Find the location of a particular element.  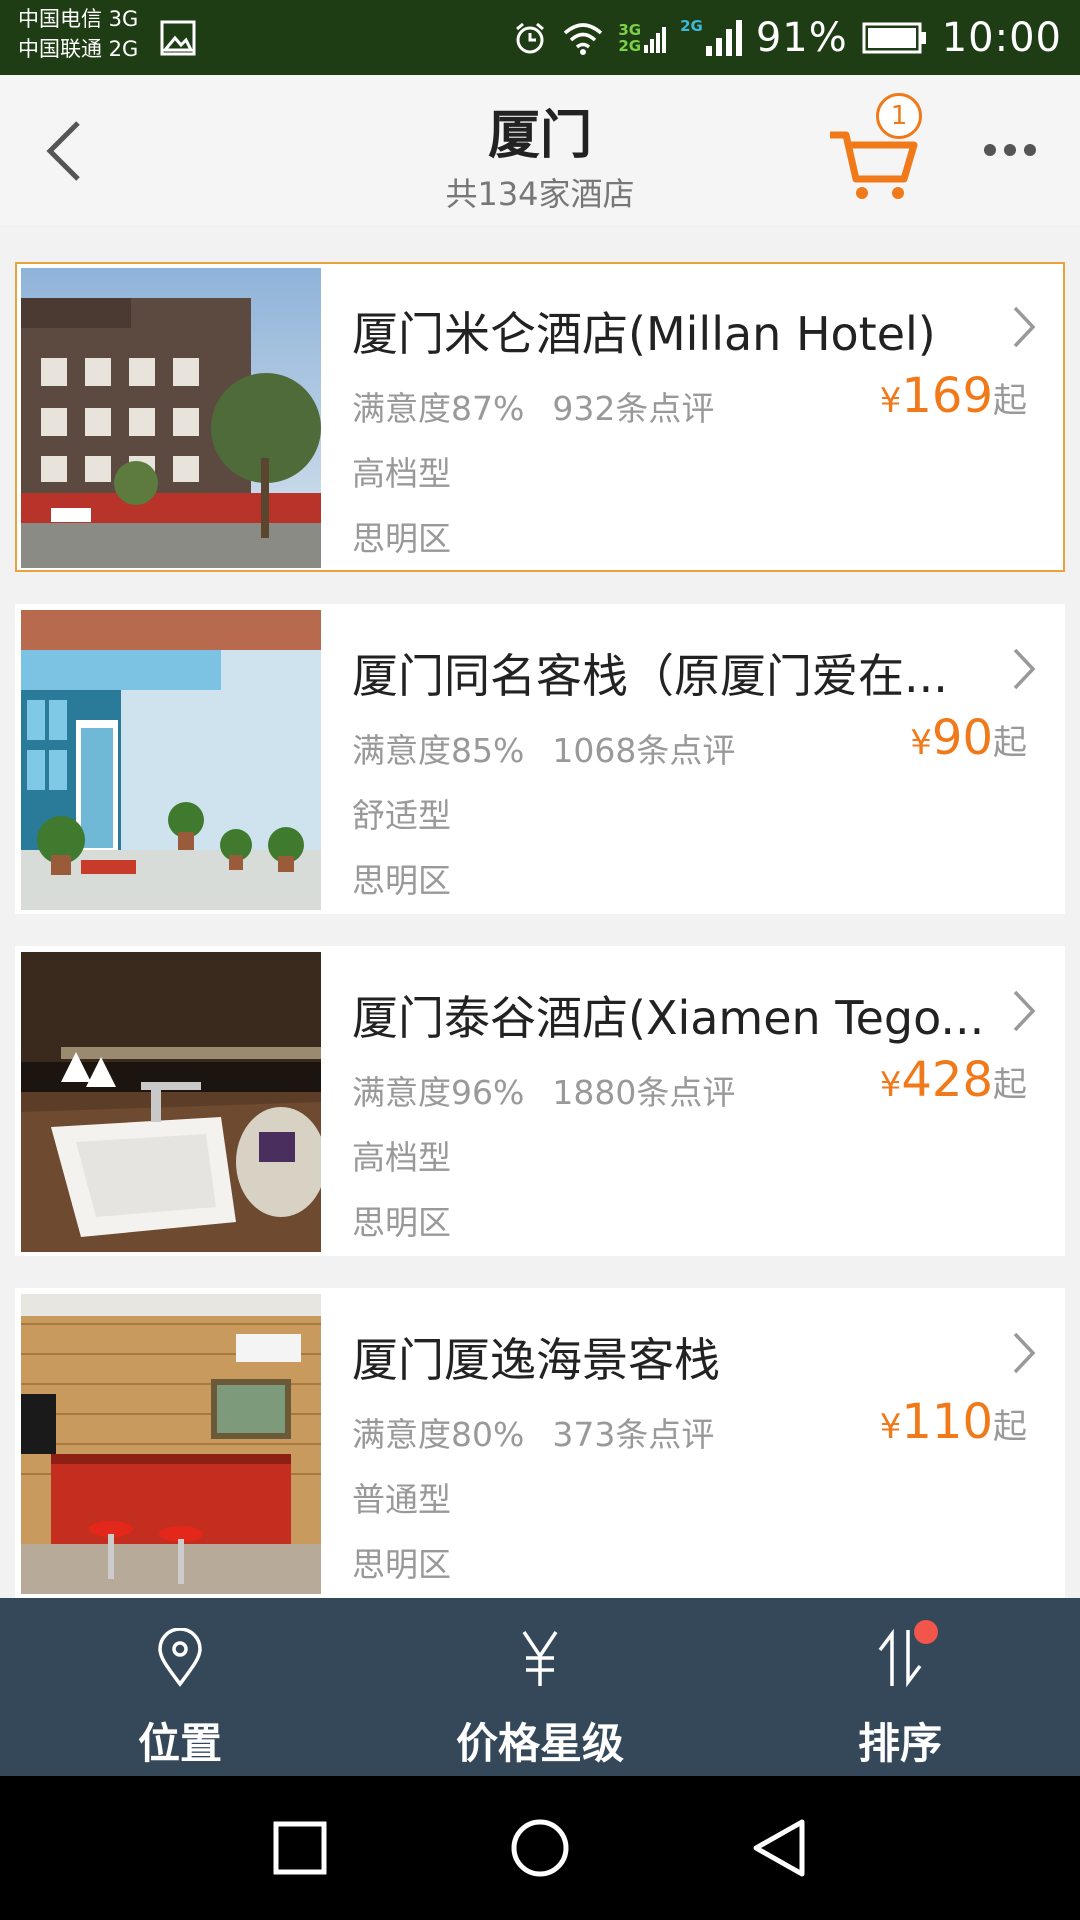

sort-notification-dot is located at coordinates (926, 1632).